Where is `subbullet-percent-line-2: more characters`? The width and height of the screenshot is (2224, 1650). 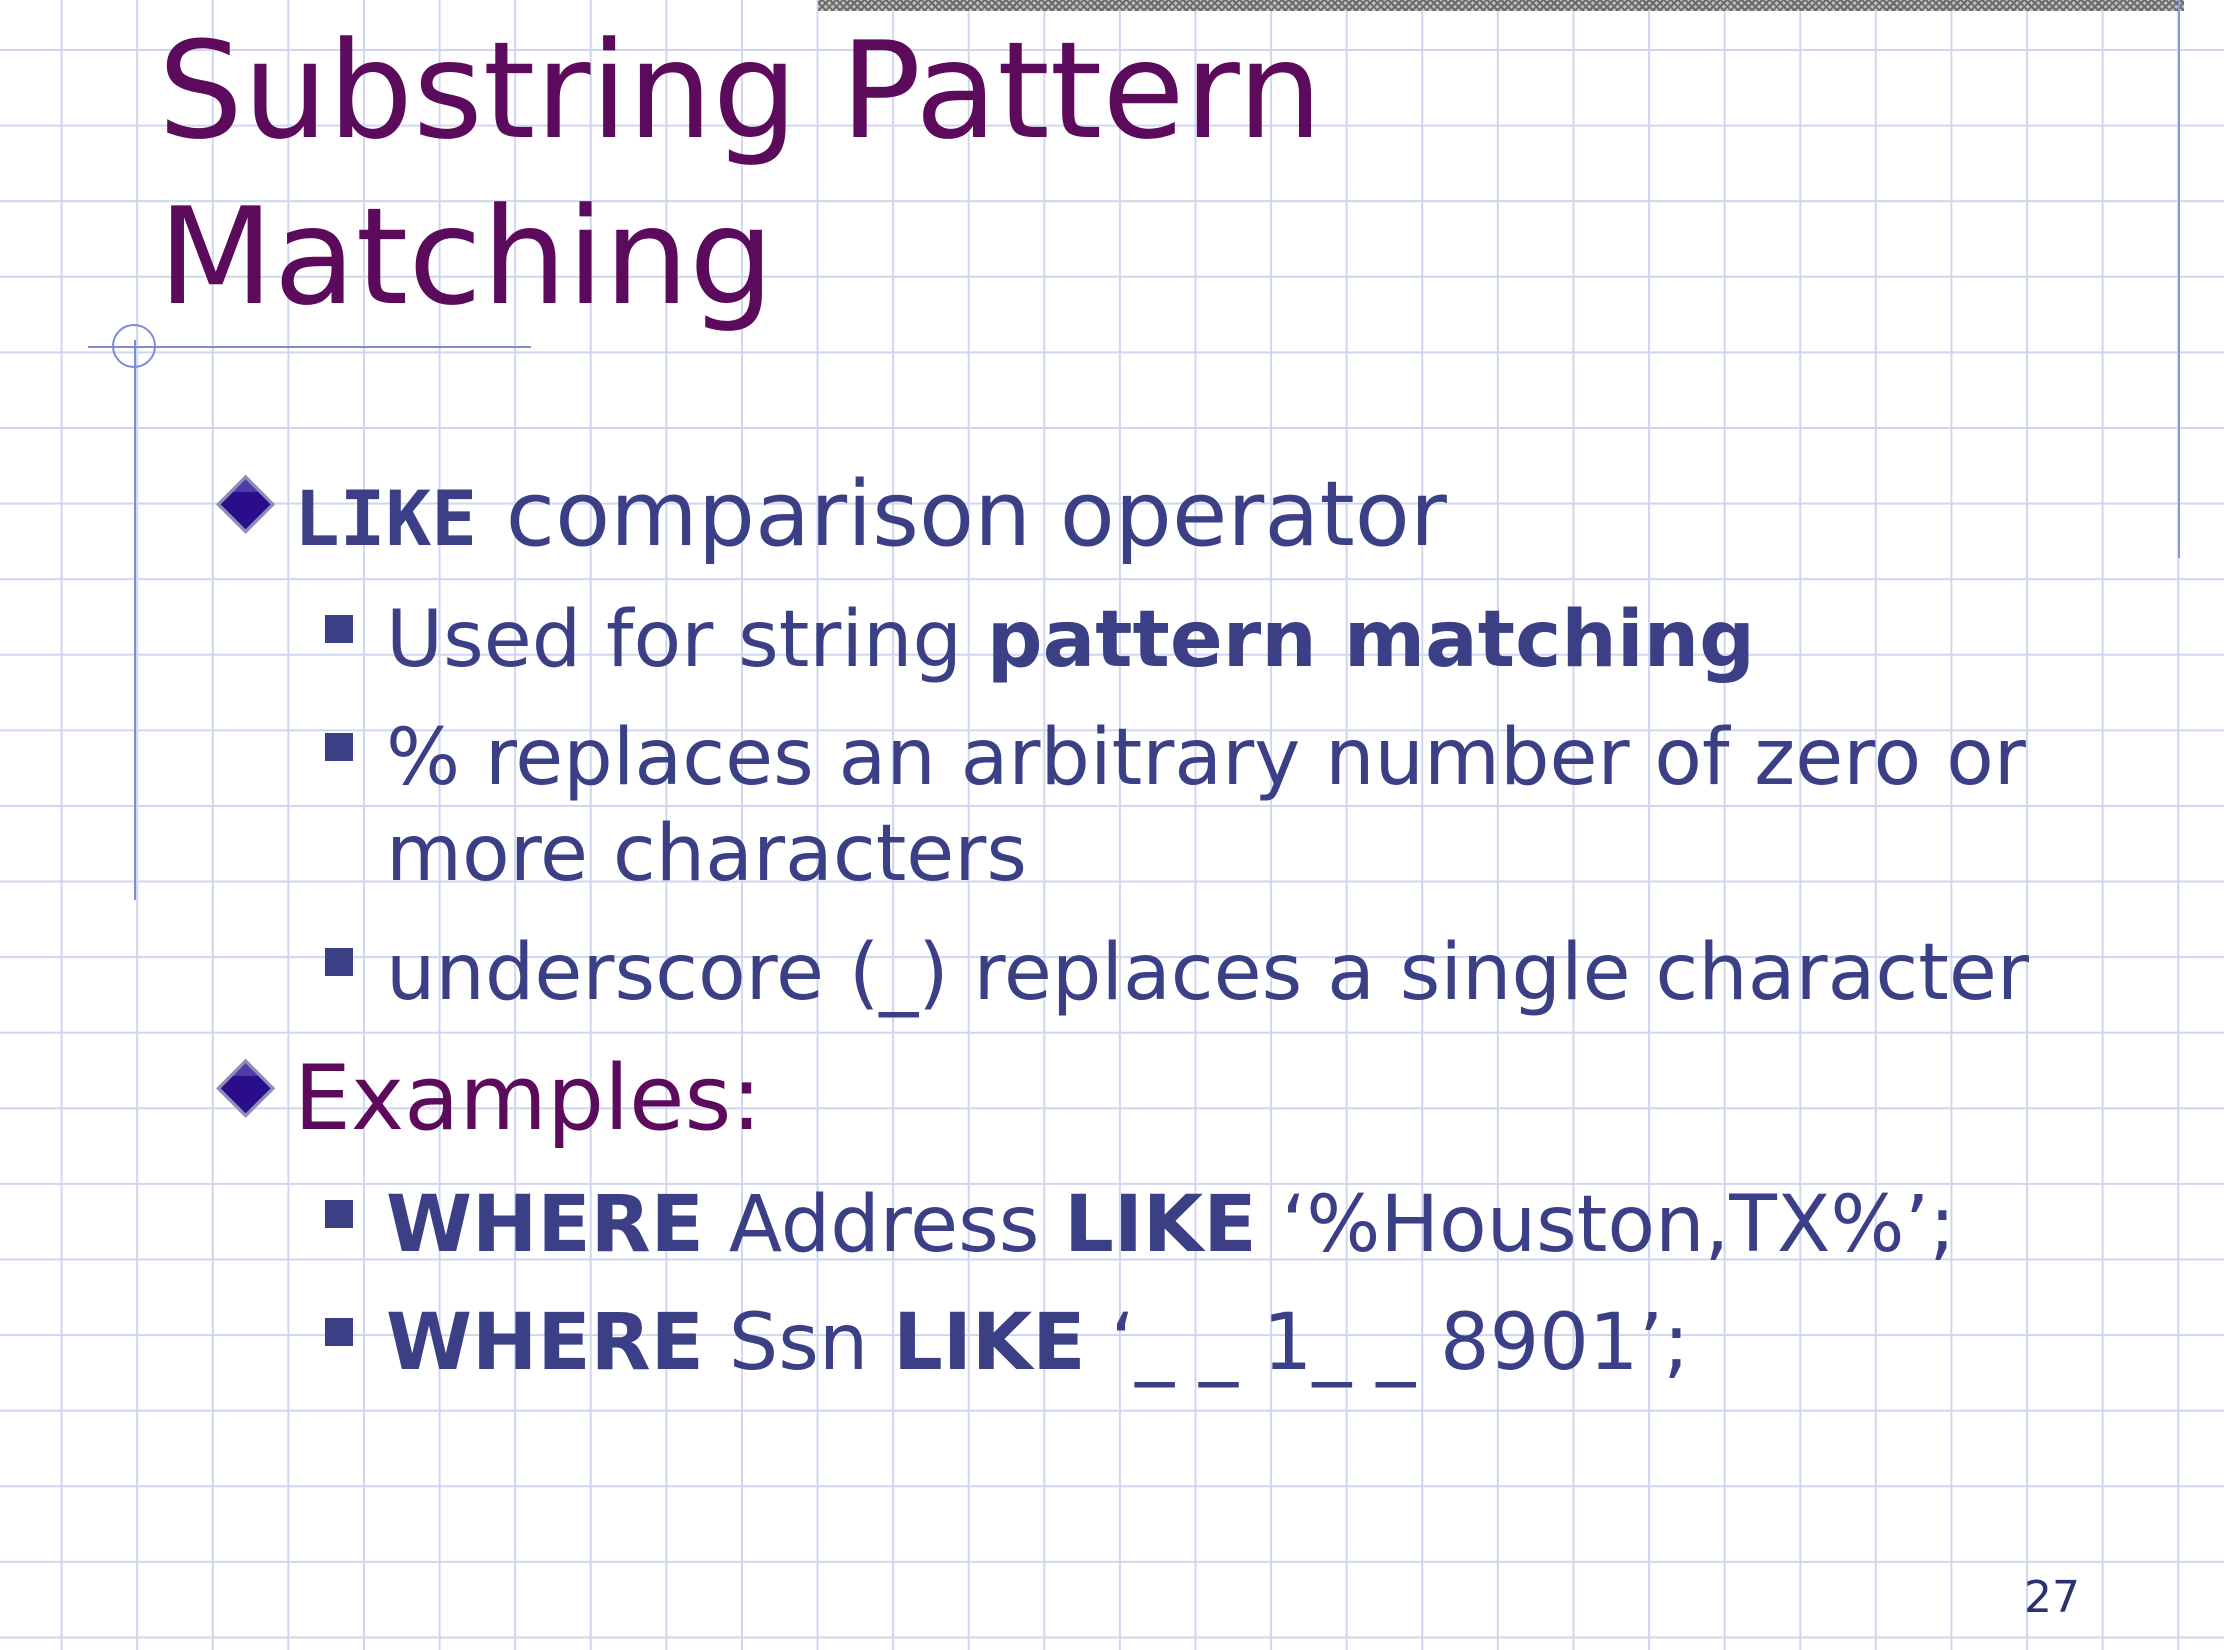
subbullet-percent-line-2: more characters is located at coordinates (706, 854).